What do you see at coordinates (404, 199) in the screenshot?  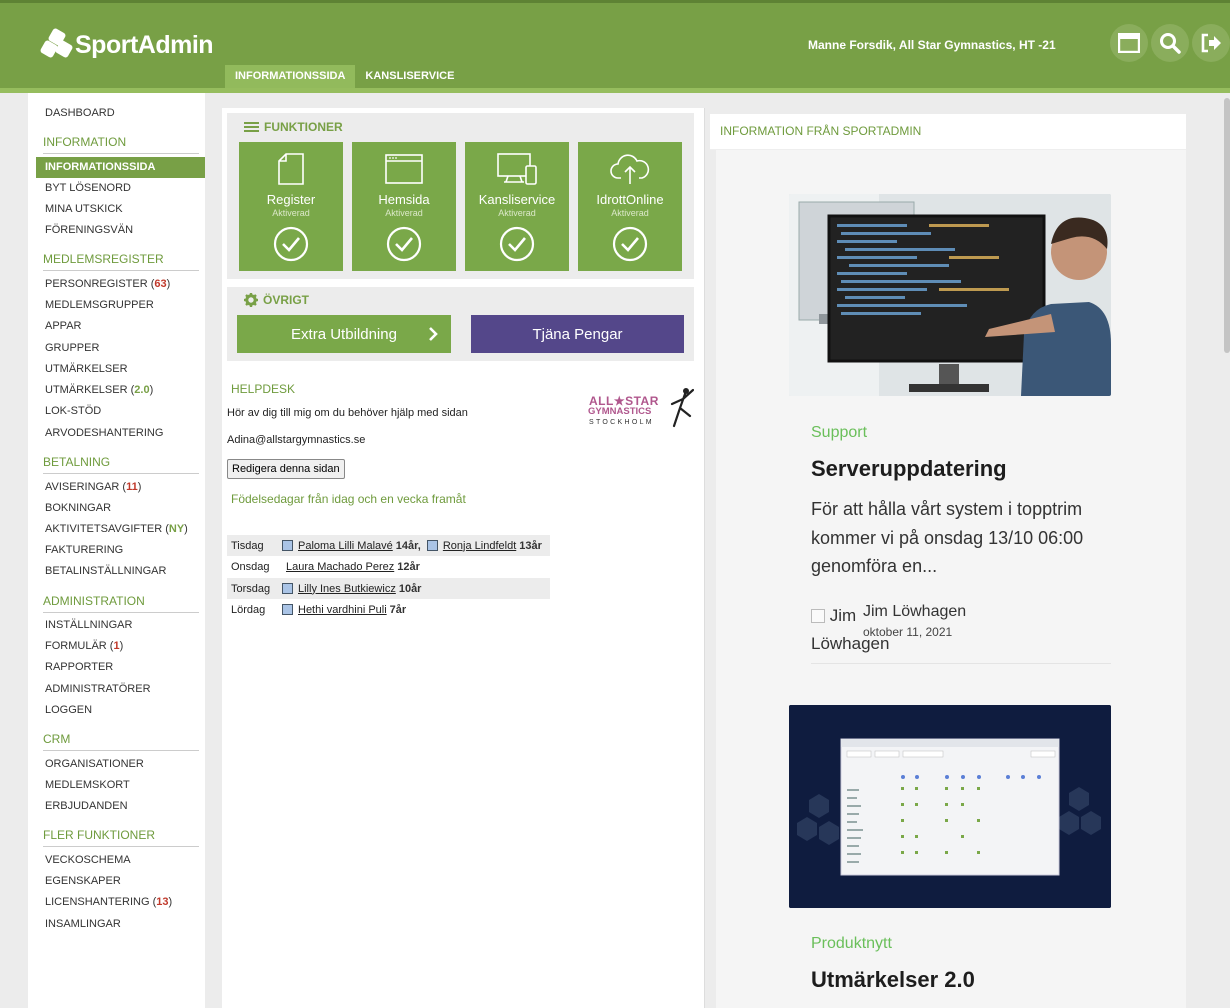 I see `tile-name: Hemsida` at bounding box center [404, 199].